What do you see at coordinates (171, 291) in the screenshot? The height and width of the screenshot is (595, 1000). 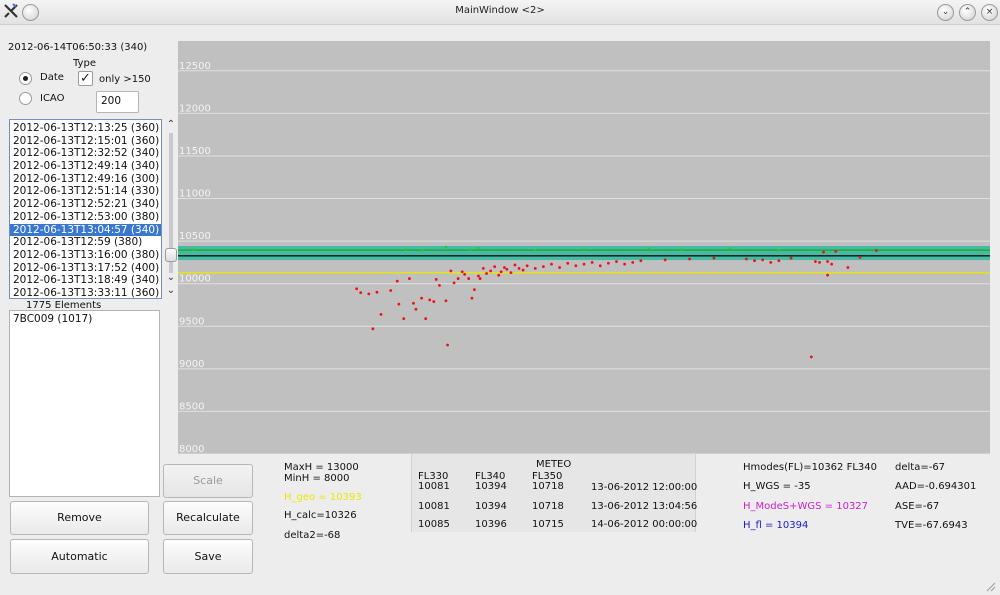 I see `flights-scroll-down-2: ⌄` at bounding box center [171, 291].